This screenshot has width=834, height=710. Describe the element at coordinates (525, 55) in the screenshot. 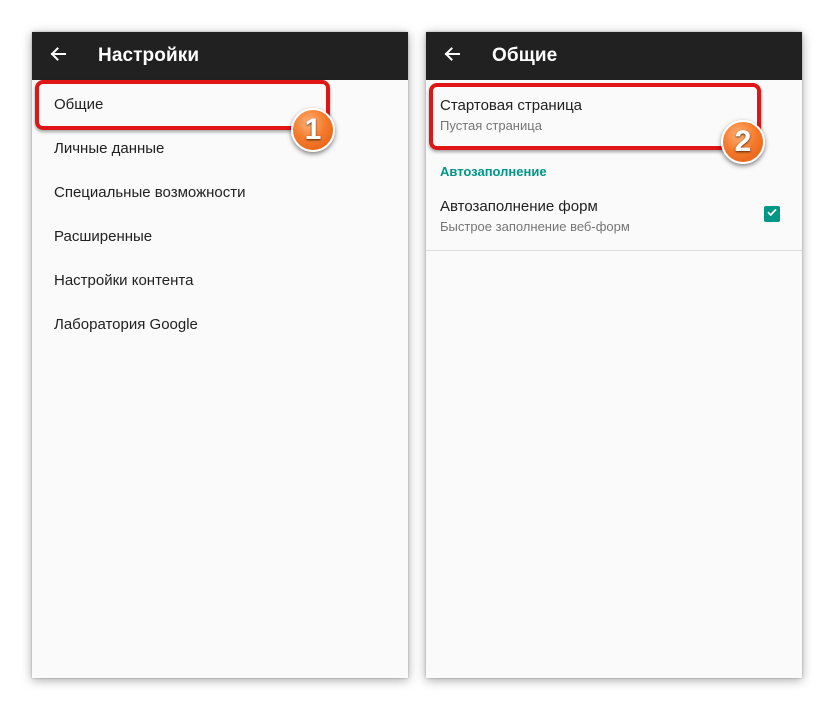

I see `page-title: Общие` at that location.